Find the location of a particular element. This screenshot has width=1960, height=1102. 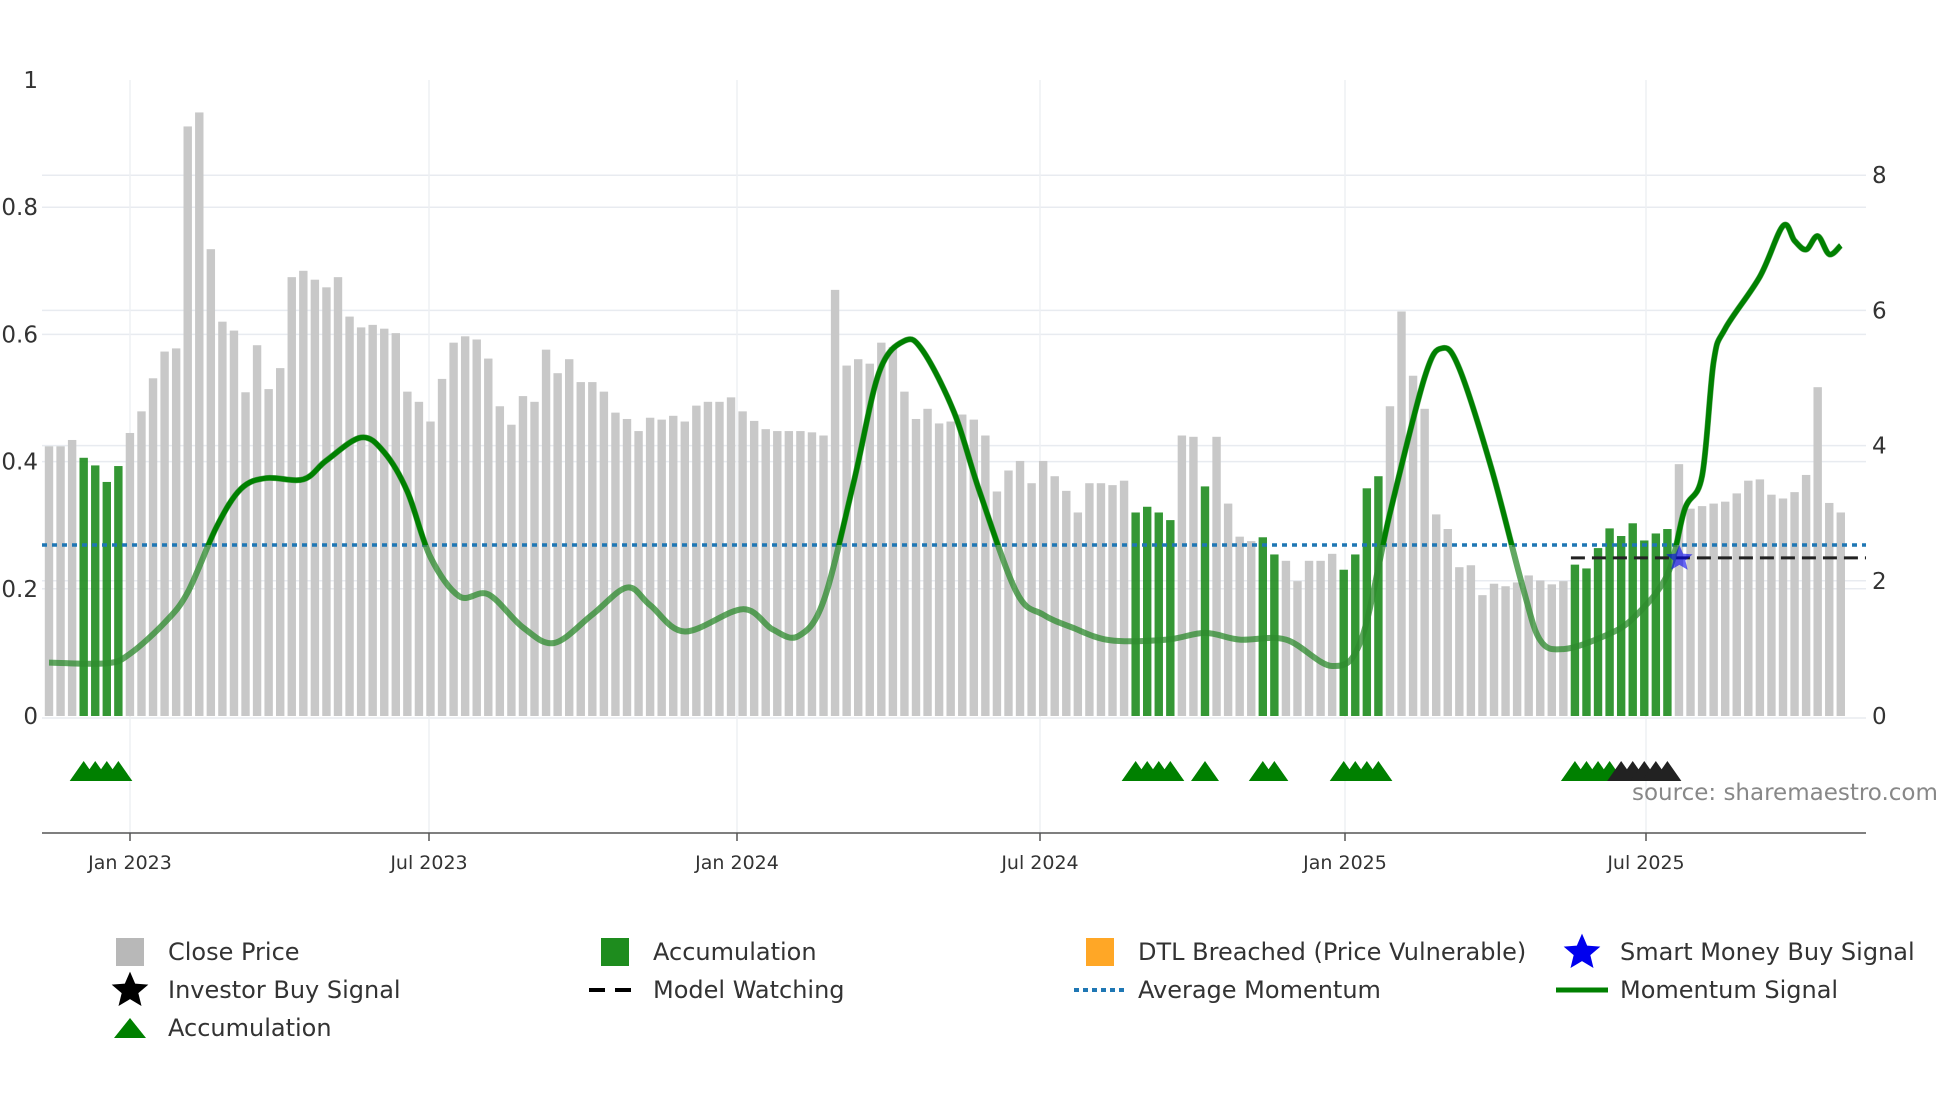

legend-dtl-breached: DTL Breached (Price Vulnerable) is located at coordinates (1300, 952).